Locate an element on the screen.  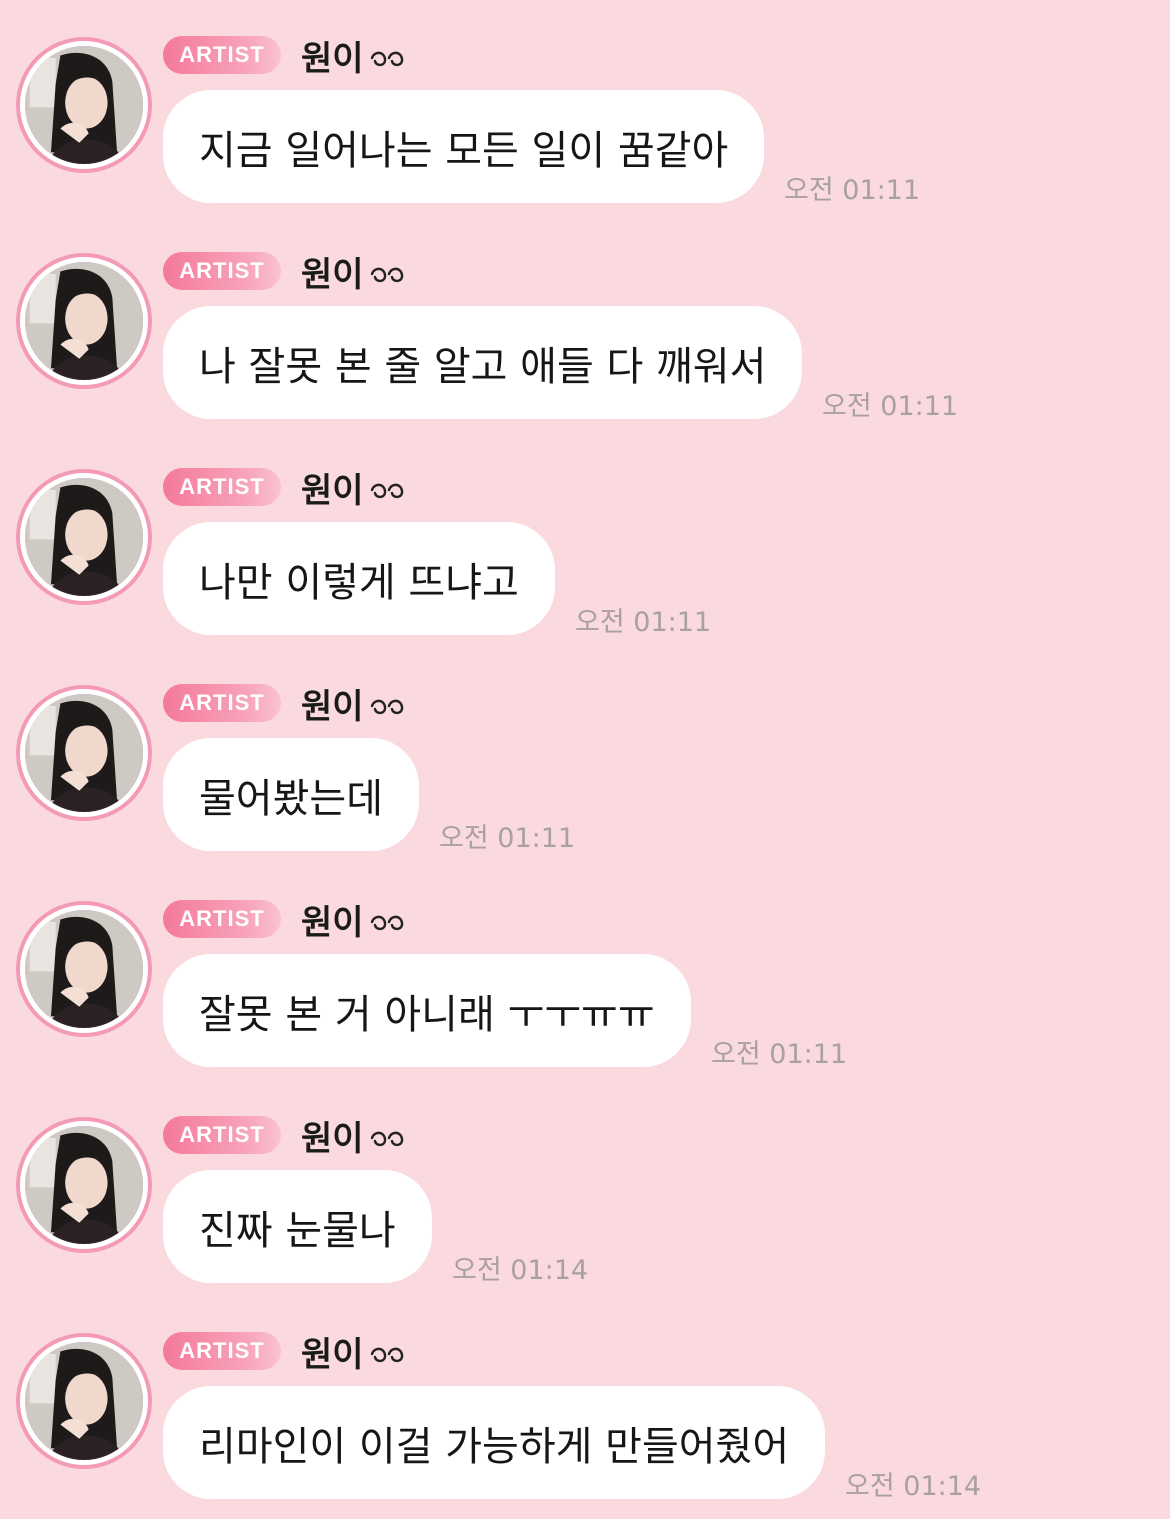
message-bubble: 나 잘못 본 줄 알고 애들 다 깨워서 is located at coordinates (483, 362).